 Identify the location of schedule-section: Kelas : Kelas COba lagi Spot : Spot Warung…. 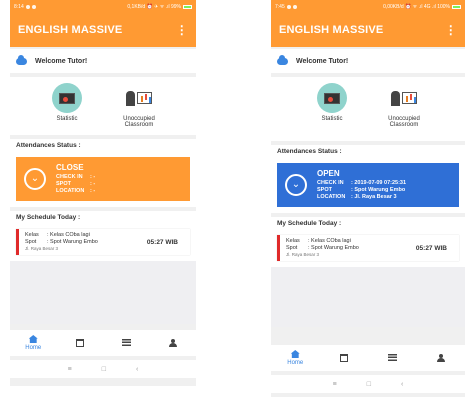
(103, 243).